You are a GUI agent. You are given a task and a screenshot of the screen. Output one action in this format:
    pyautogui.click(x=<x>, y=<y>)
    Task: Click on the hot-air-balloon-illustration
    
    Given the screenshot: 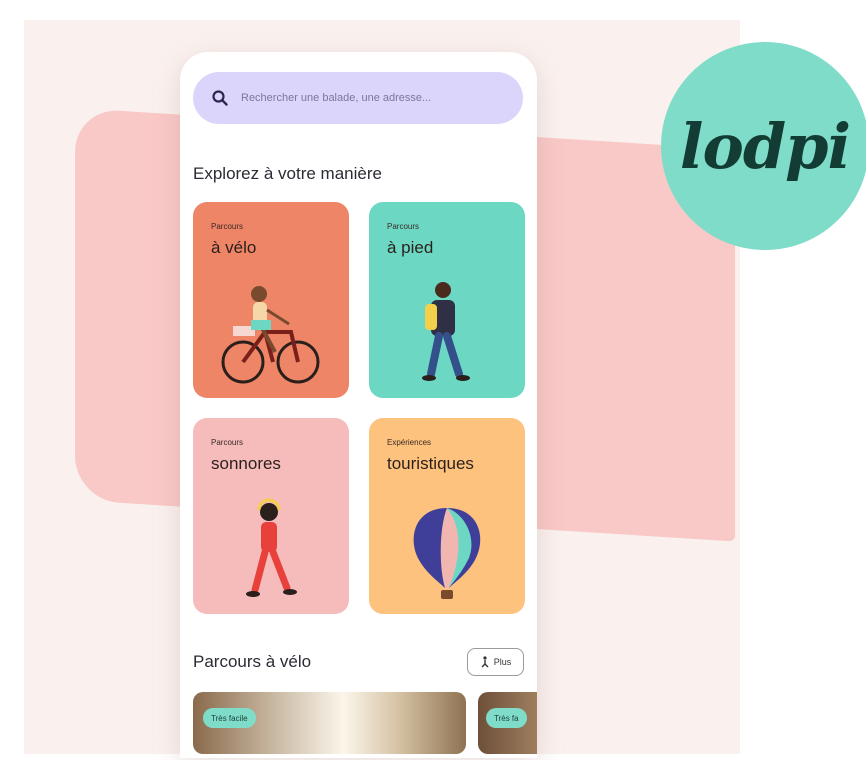 What is the action you would take?
    pyautogui.click(x=447, y=553)
    